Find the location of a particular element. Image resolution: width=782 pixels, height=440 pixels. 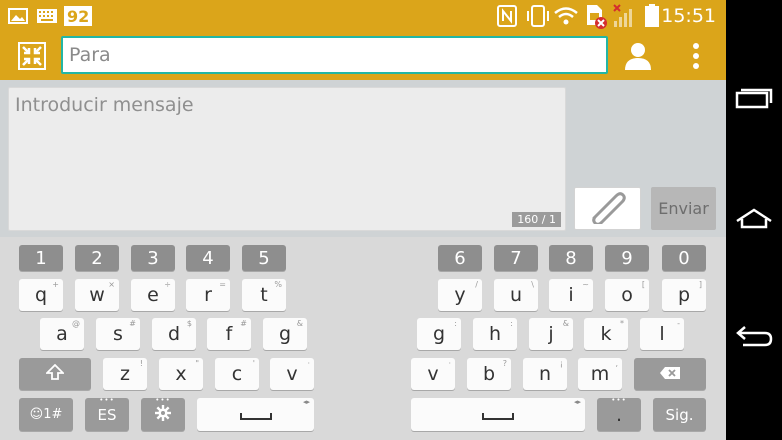

char-counter: 160 / 1 is located at coordinates (536, 219).